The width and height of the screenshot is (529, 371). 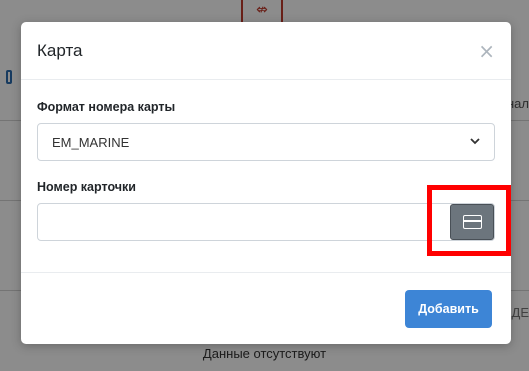 What do you see at coordinates (475, 142) in the screenshot?
I see `chevron-down-icon` at bounding box center [475, 142].